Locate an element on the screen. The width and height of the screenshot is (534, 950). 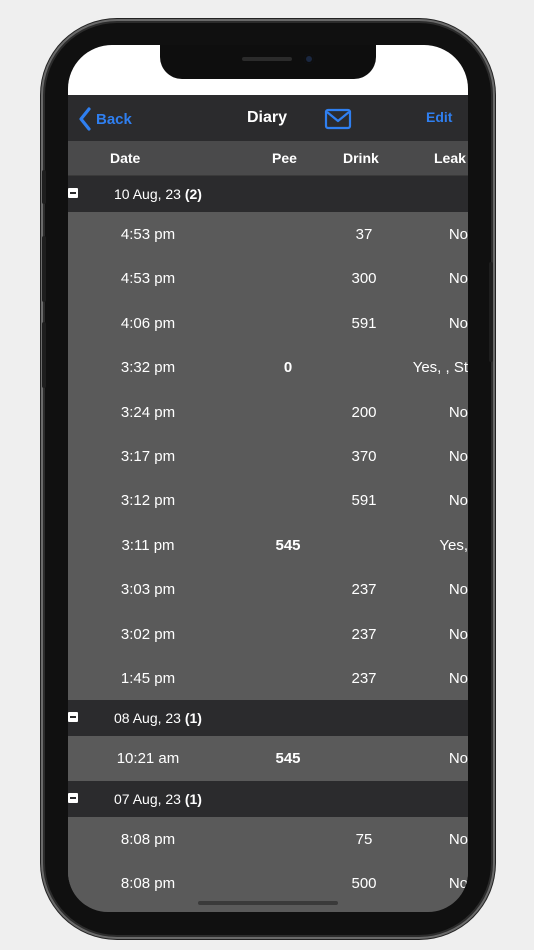
entry-time: 3:11 pm is located at coordinates (148, 545).